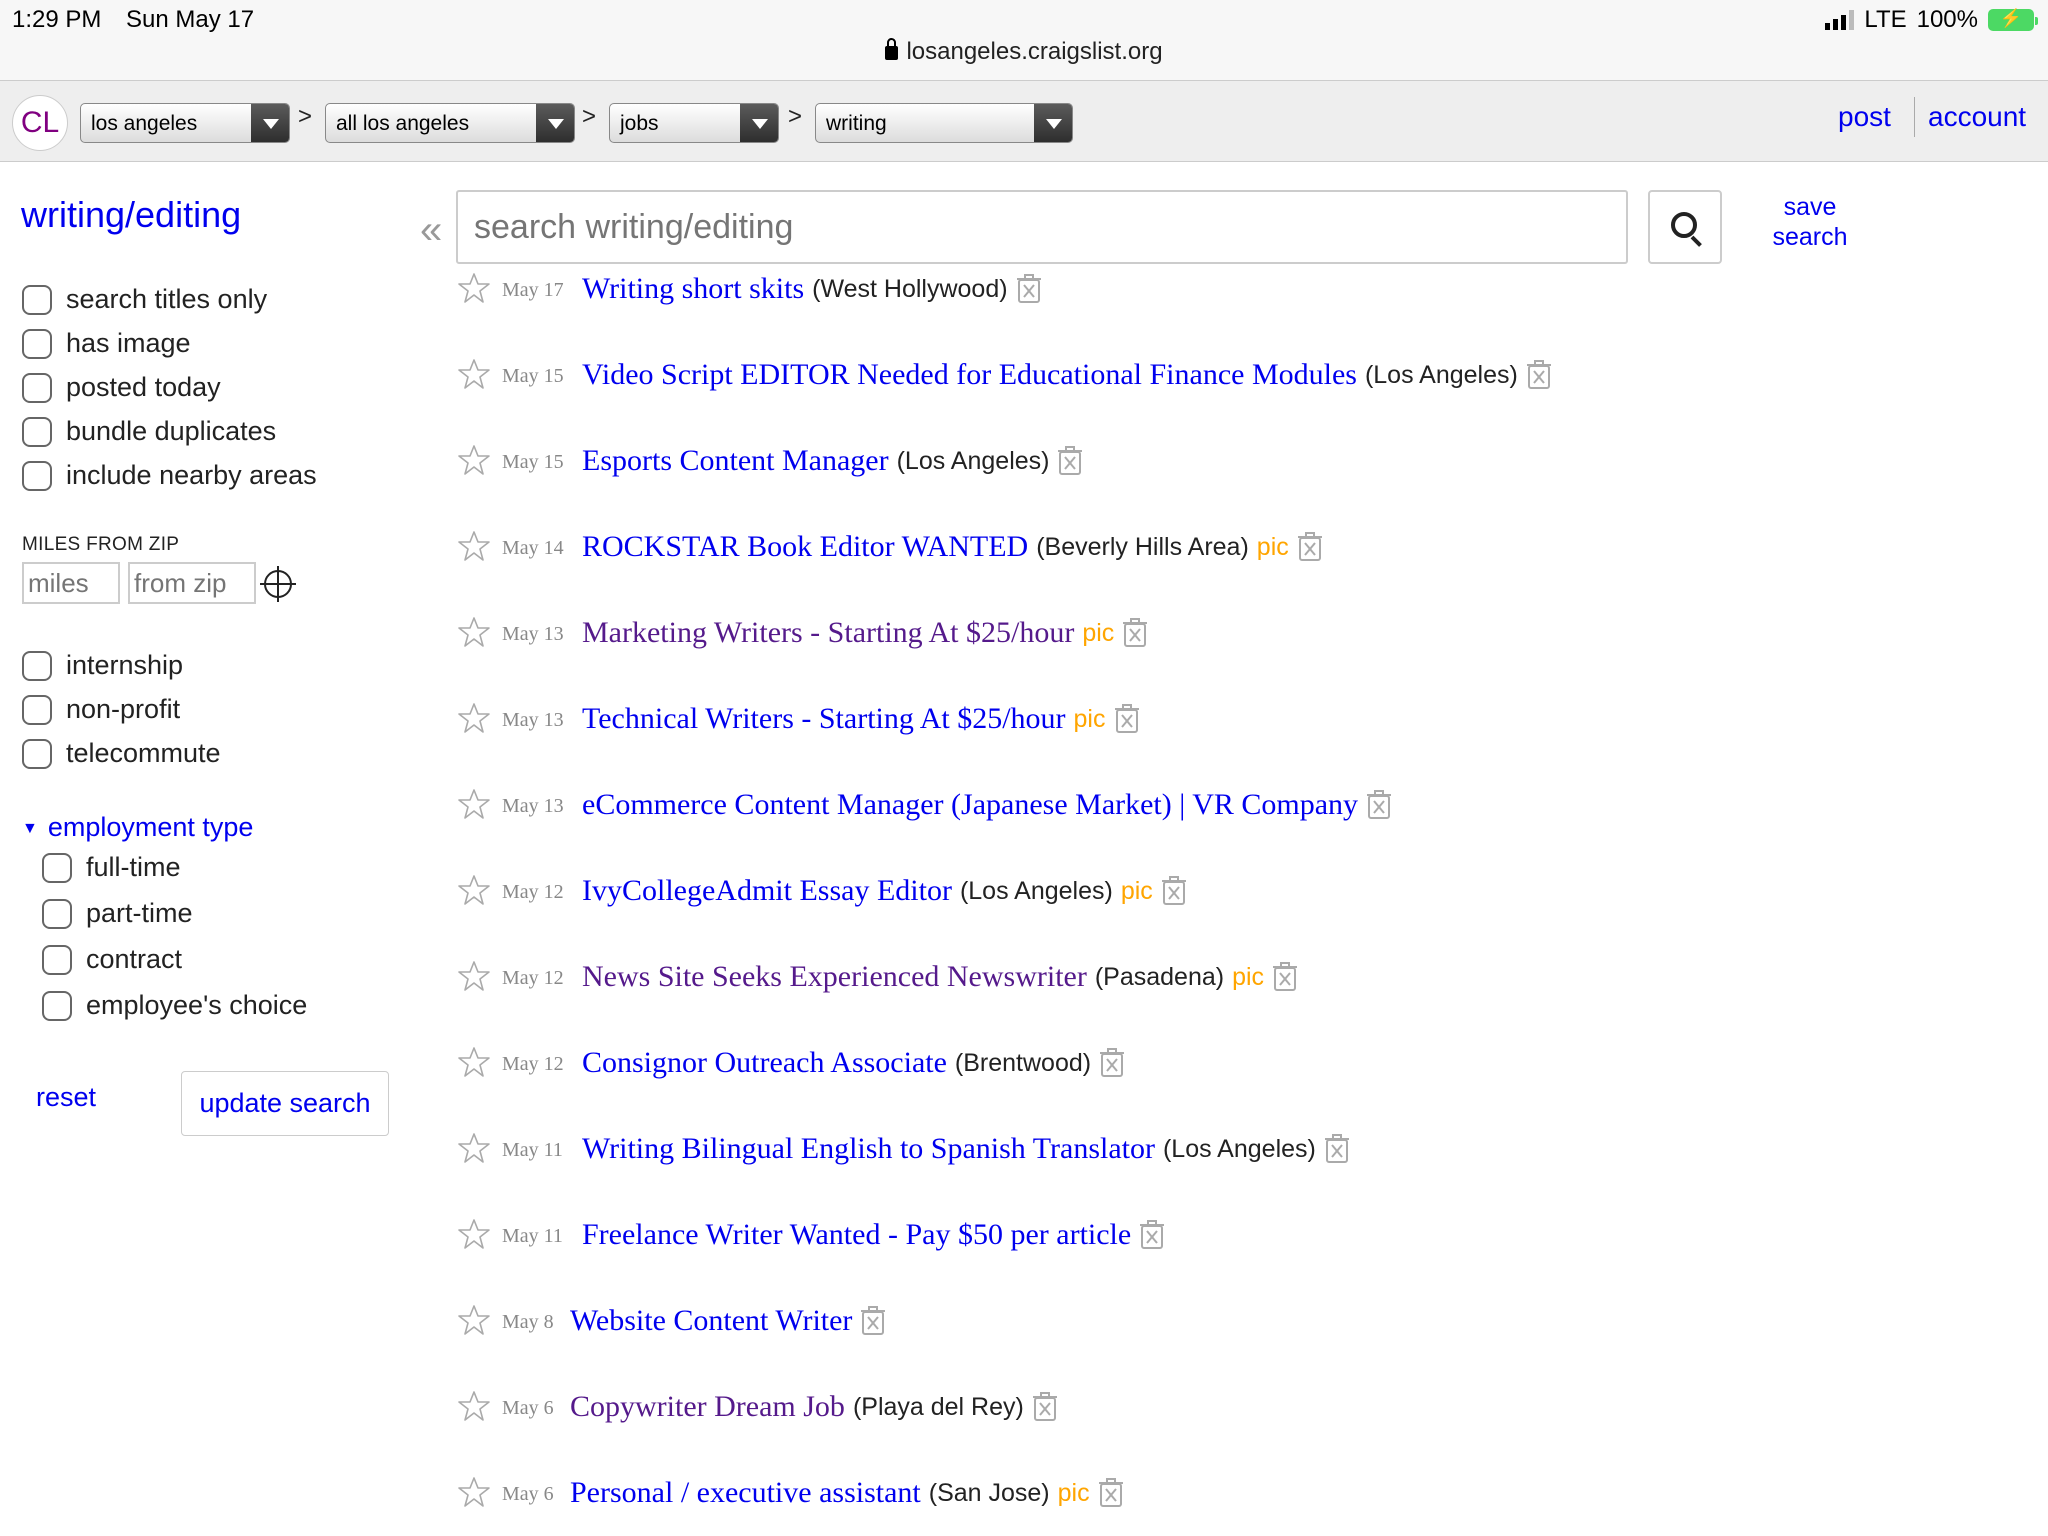  I want to click on filter-non-profit: non-profit, so click(101, 709).